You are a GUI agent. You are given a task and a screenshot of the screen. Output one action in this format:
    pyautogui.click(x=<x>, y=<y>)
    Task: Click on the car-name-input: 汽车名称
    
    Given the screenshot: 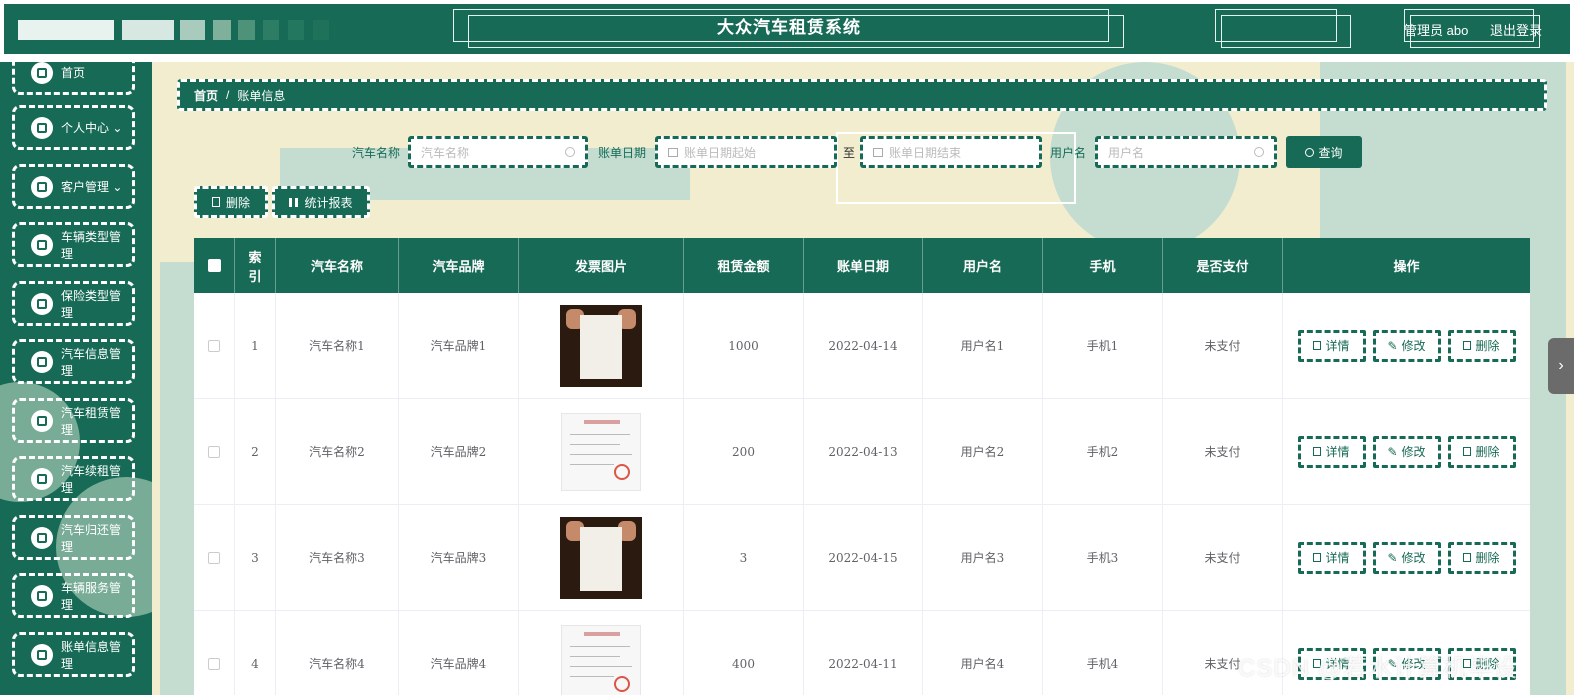 What is the action you would take?
    pyautogui.click(x=498, y=152)
    